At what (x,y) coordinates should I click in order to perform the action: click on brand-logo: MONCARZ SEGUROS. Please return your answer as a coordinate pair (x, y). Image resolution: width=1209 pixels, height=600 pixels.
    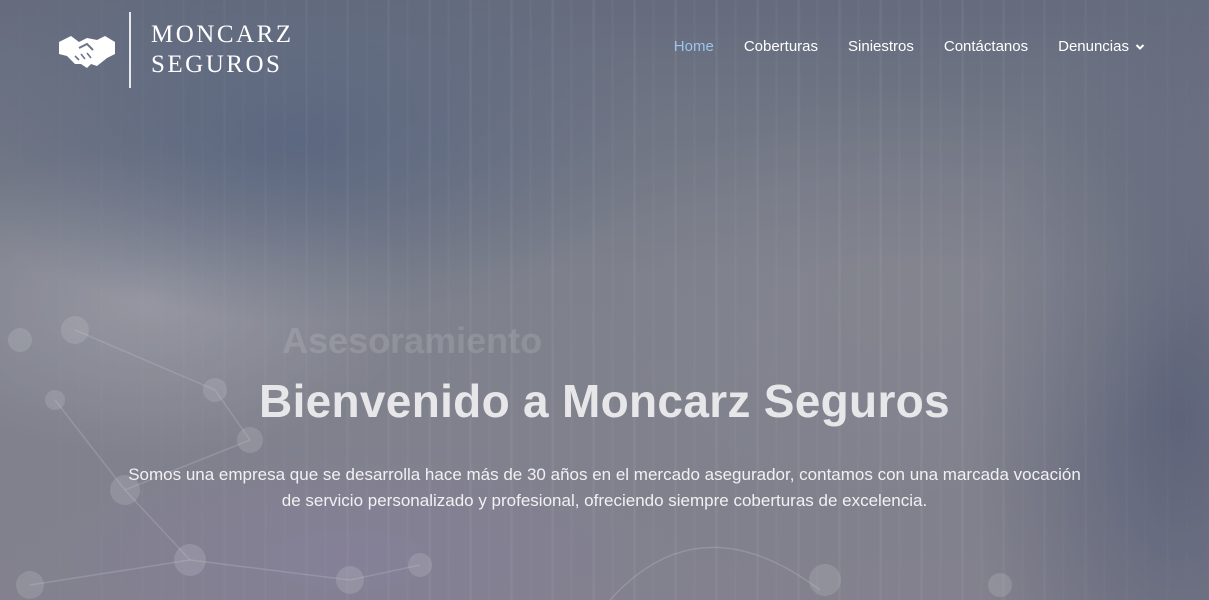
    Looking at the image, I should click on (175, 50).